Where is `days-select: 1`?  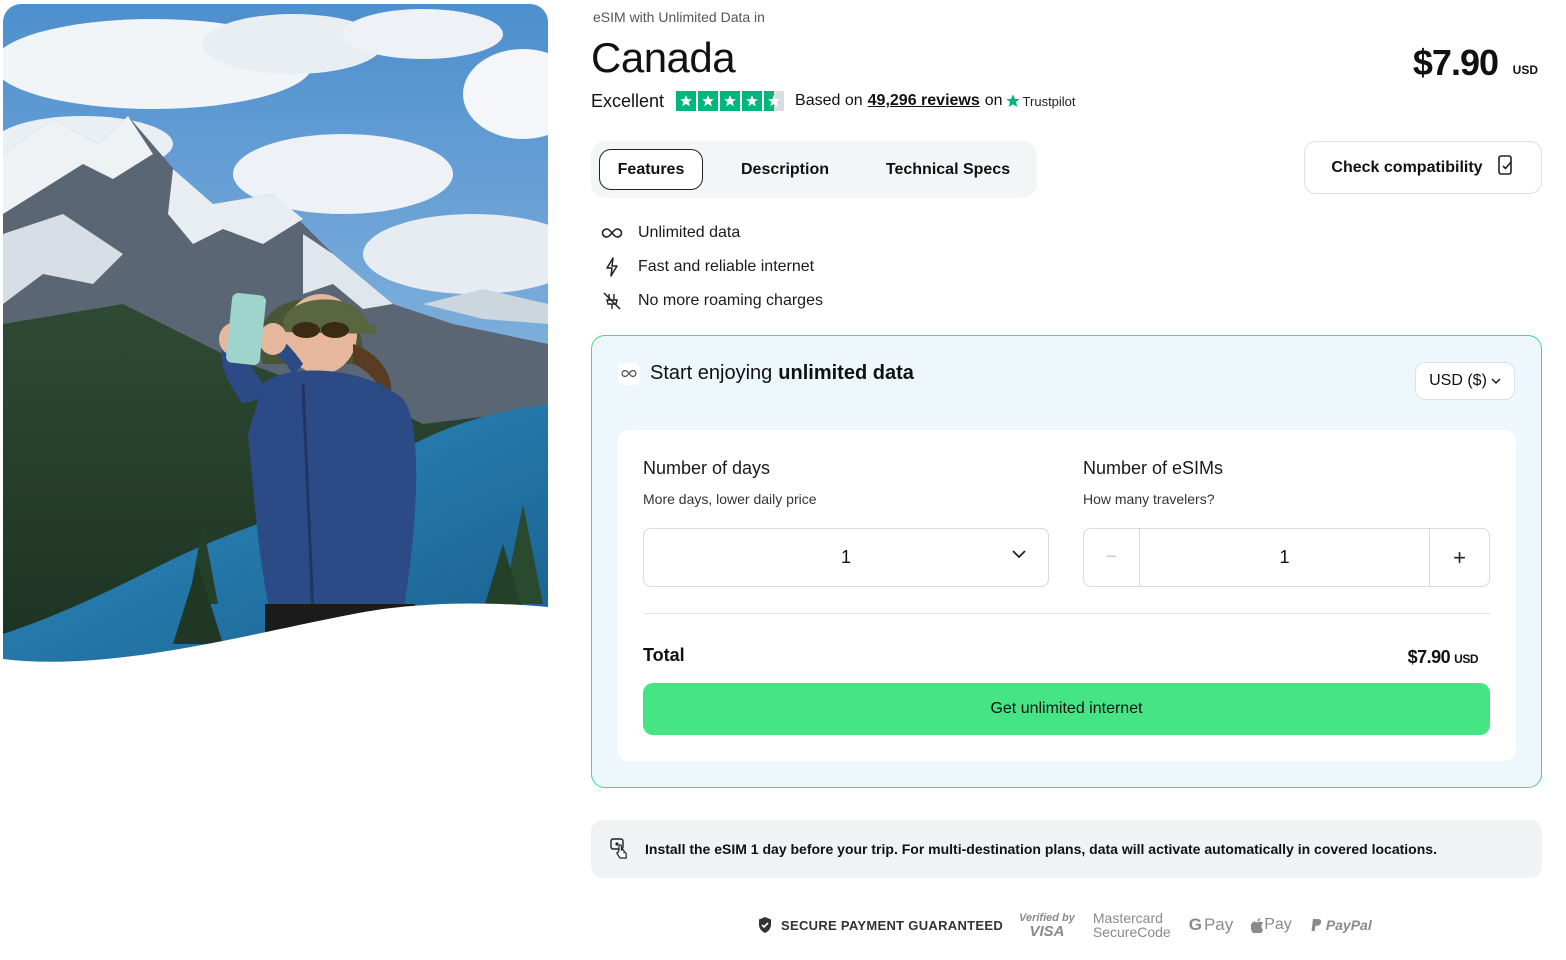 days-select: 1 is located at coordinates (846, 557).